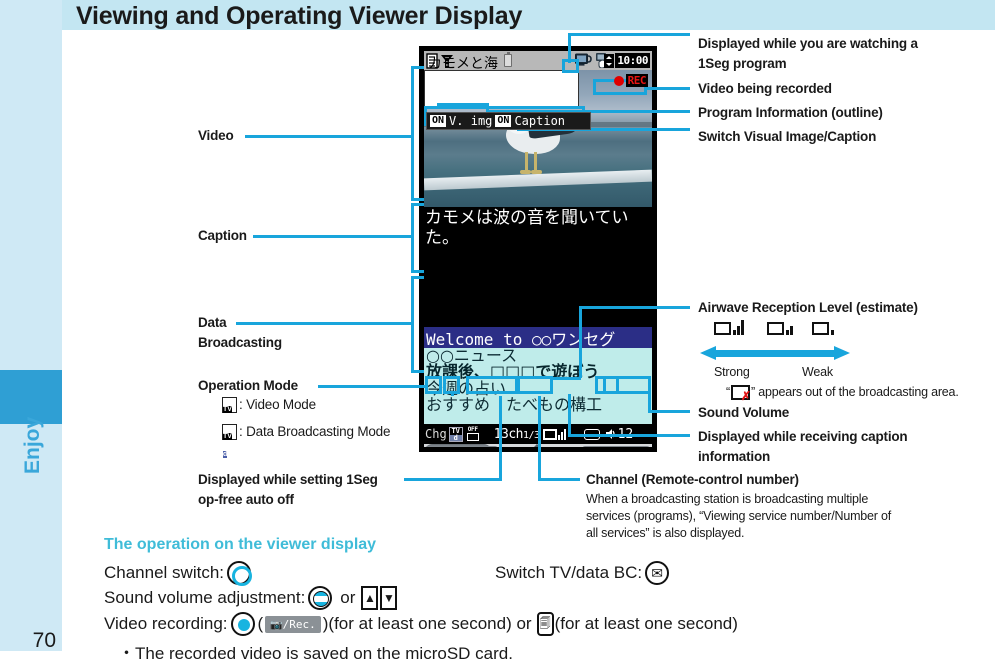 The image size is (995, 664). I want to click on program-title: カモメと海, so click(463, 64).